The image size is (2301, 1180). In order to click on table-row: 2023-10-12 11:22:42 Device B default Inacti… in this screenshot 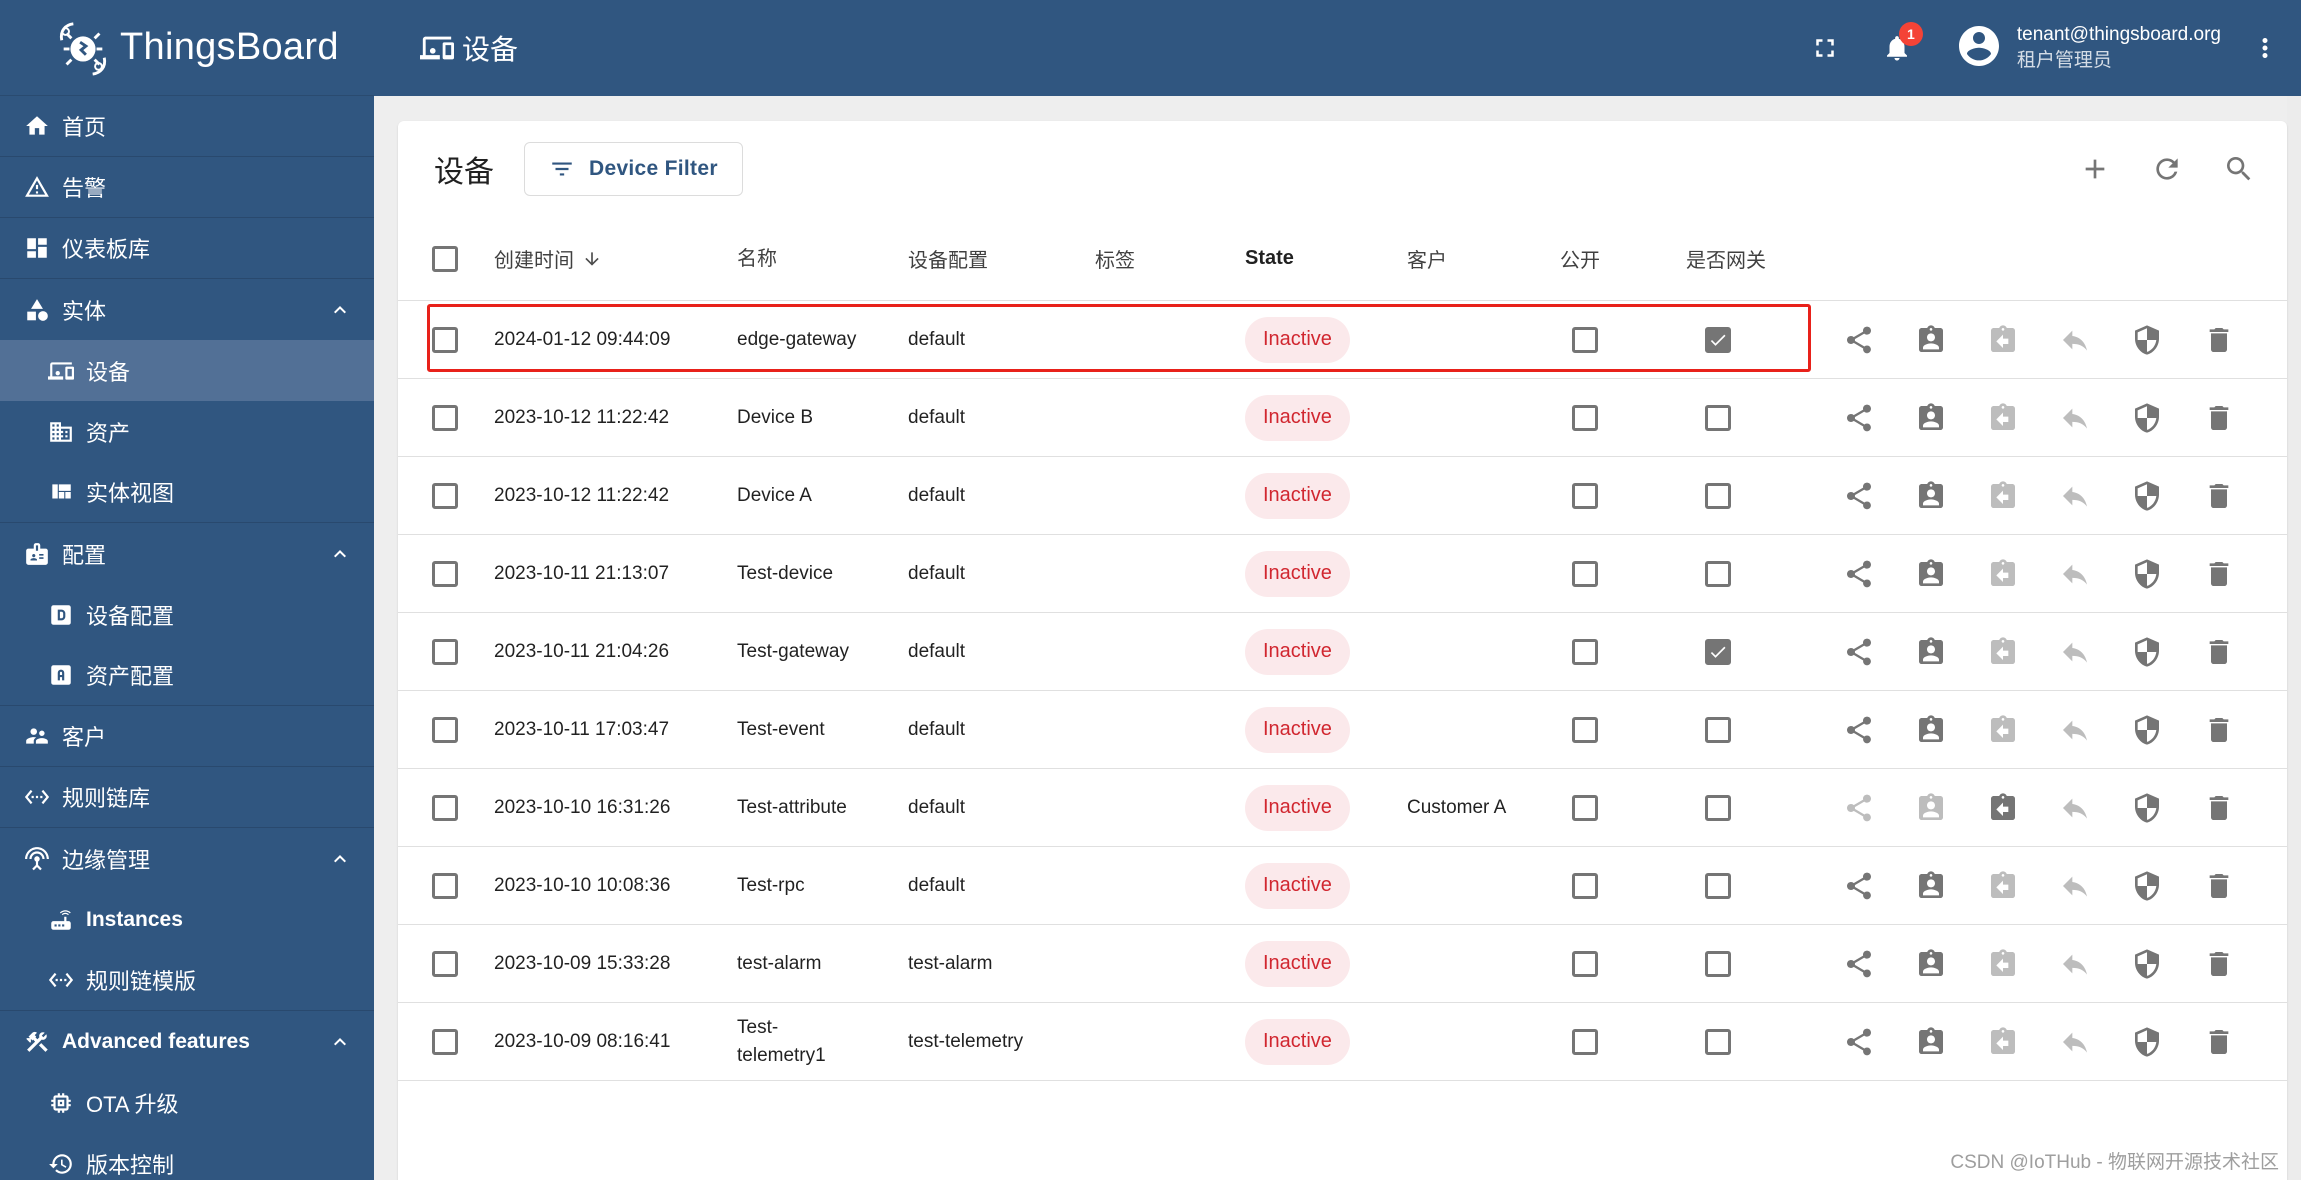, I will do `click(1342, 418)`.